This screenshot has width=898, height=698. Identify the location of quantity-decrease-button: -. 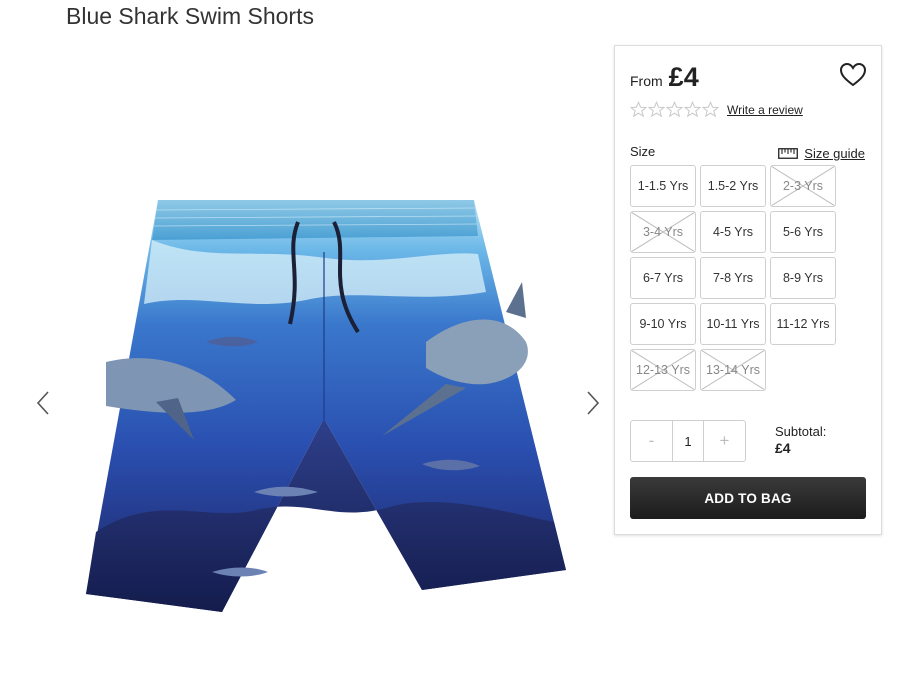
(651, 441).